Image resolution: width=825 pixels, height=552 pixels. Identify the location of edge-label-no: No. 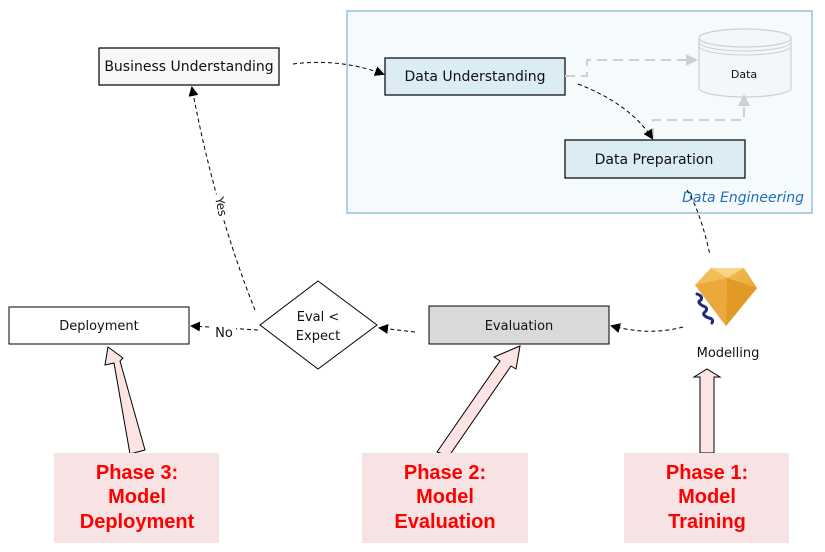
(224, 333).